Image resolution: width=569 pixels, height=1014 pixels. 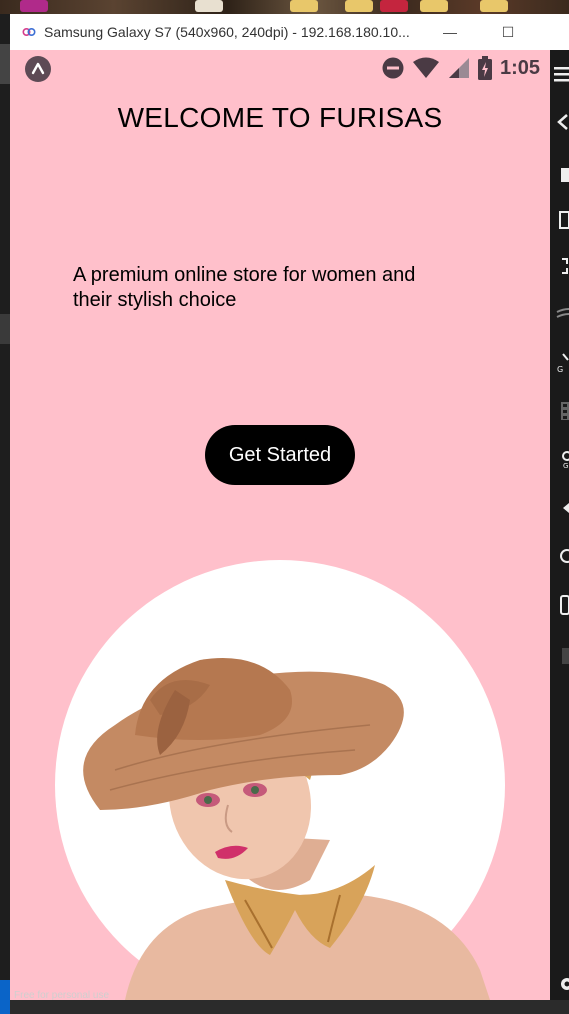 I want to click on app-logo-icon, so click(x=38, y=69).